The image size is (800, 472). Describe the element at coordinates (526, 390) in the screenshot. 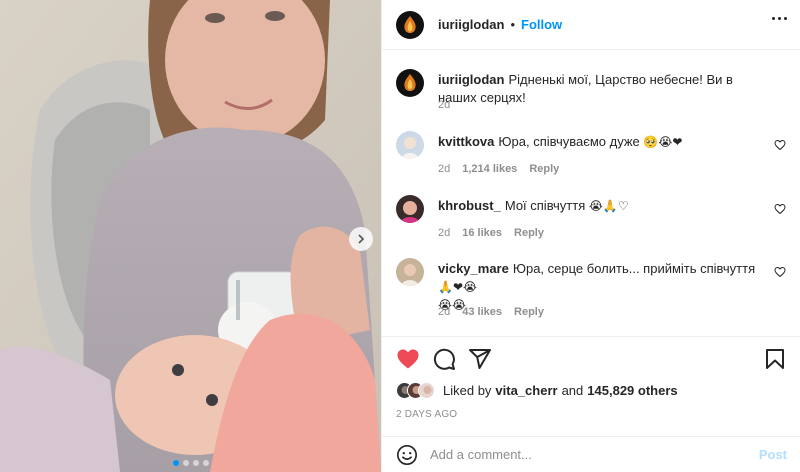

I see `liked-by-user: vita_cherr` at that location.